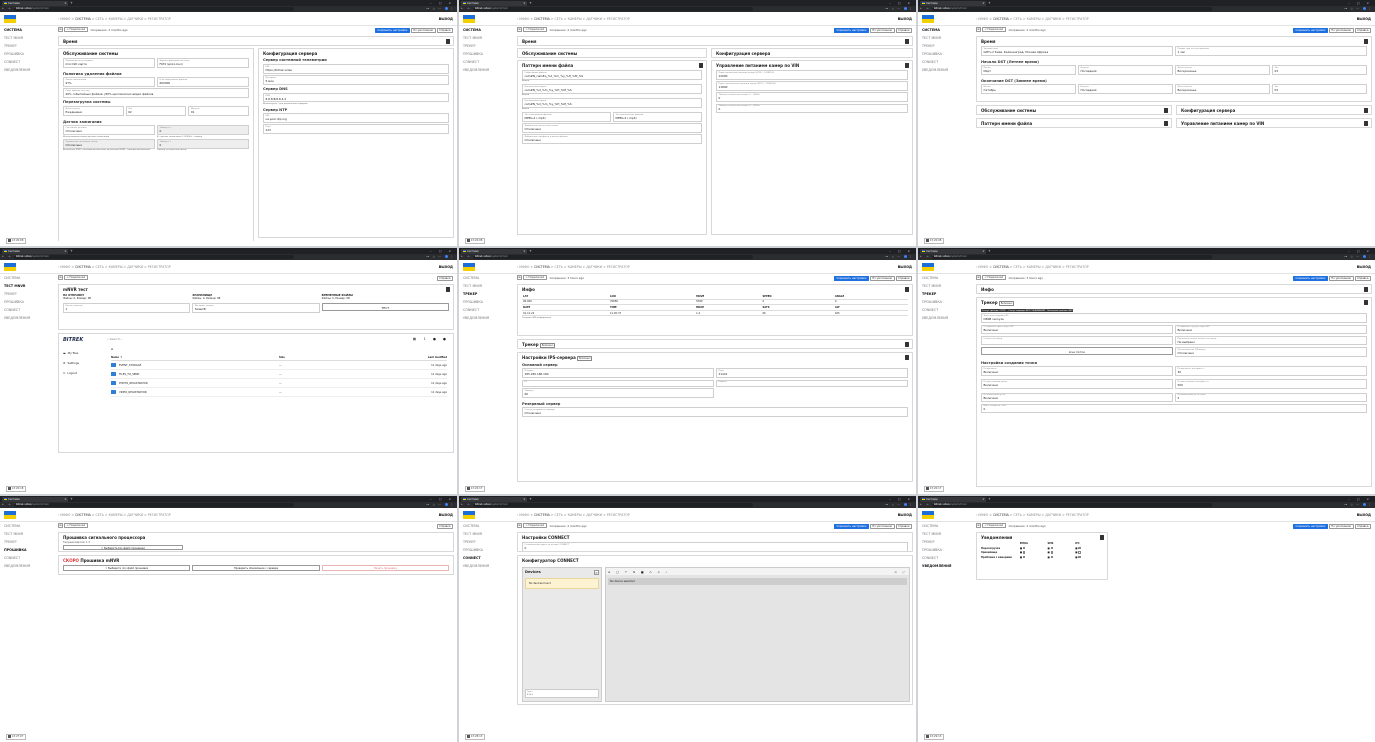 The width and height of the screenshot is (1375, 742). What do you see at coordinates (618, 267) in the screenshot?
I see `breadcrumb-item: РЕГИСТРАТОР` at bounding box center [618, 267].